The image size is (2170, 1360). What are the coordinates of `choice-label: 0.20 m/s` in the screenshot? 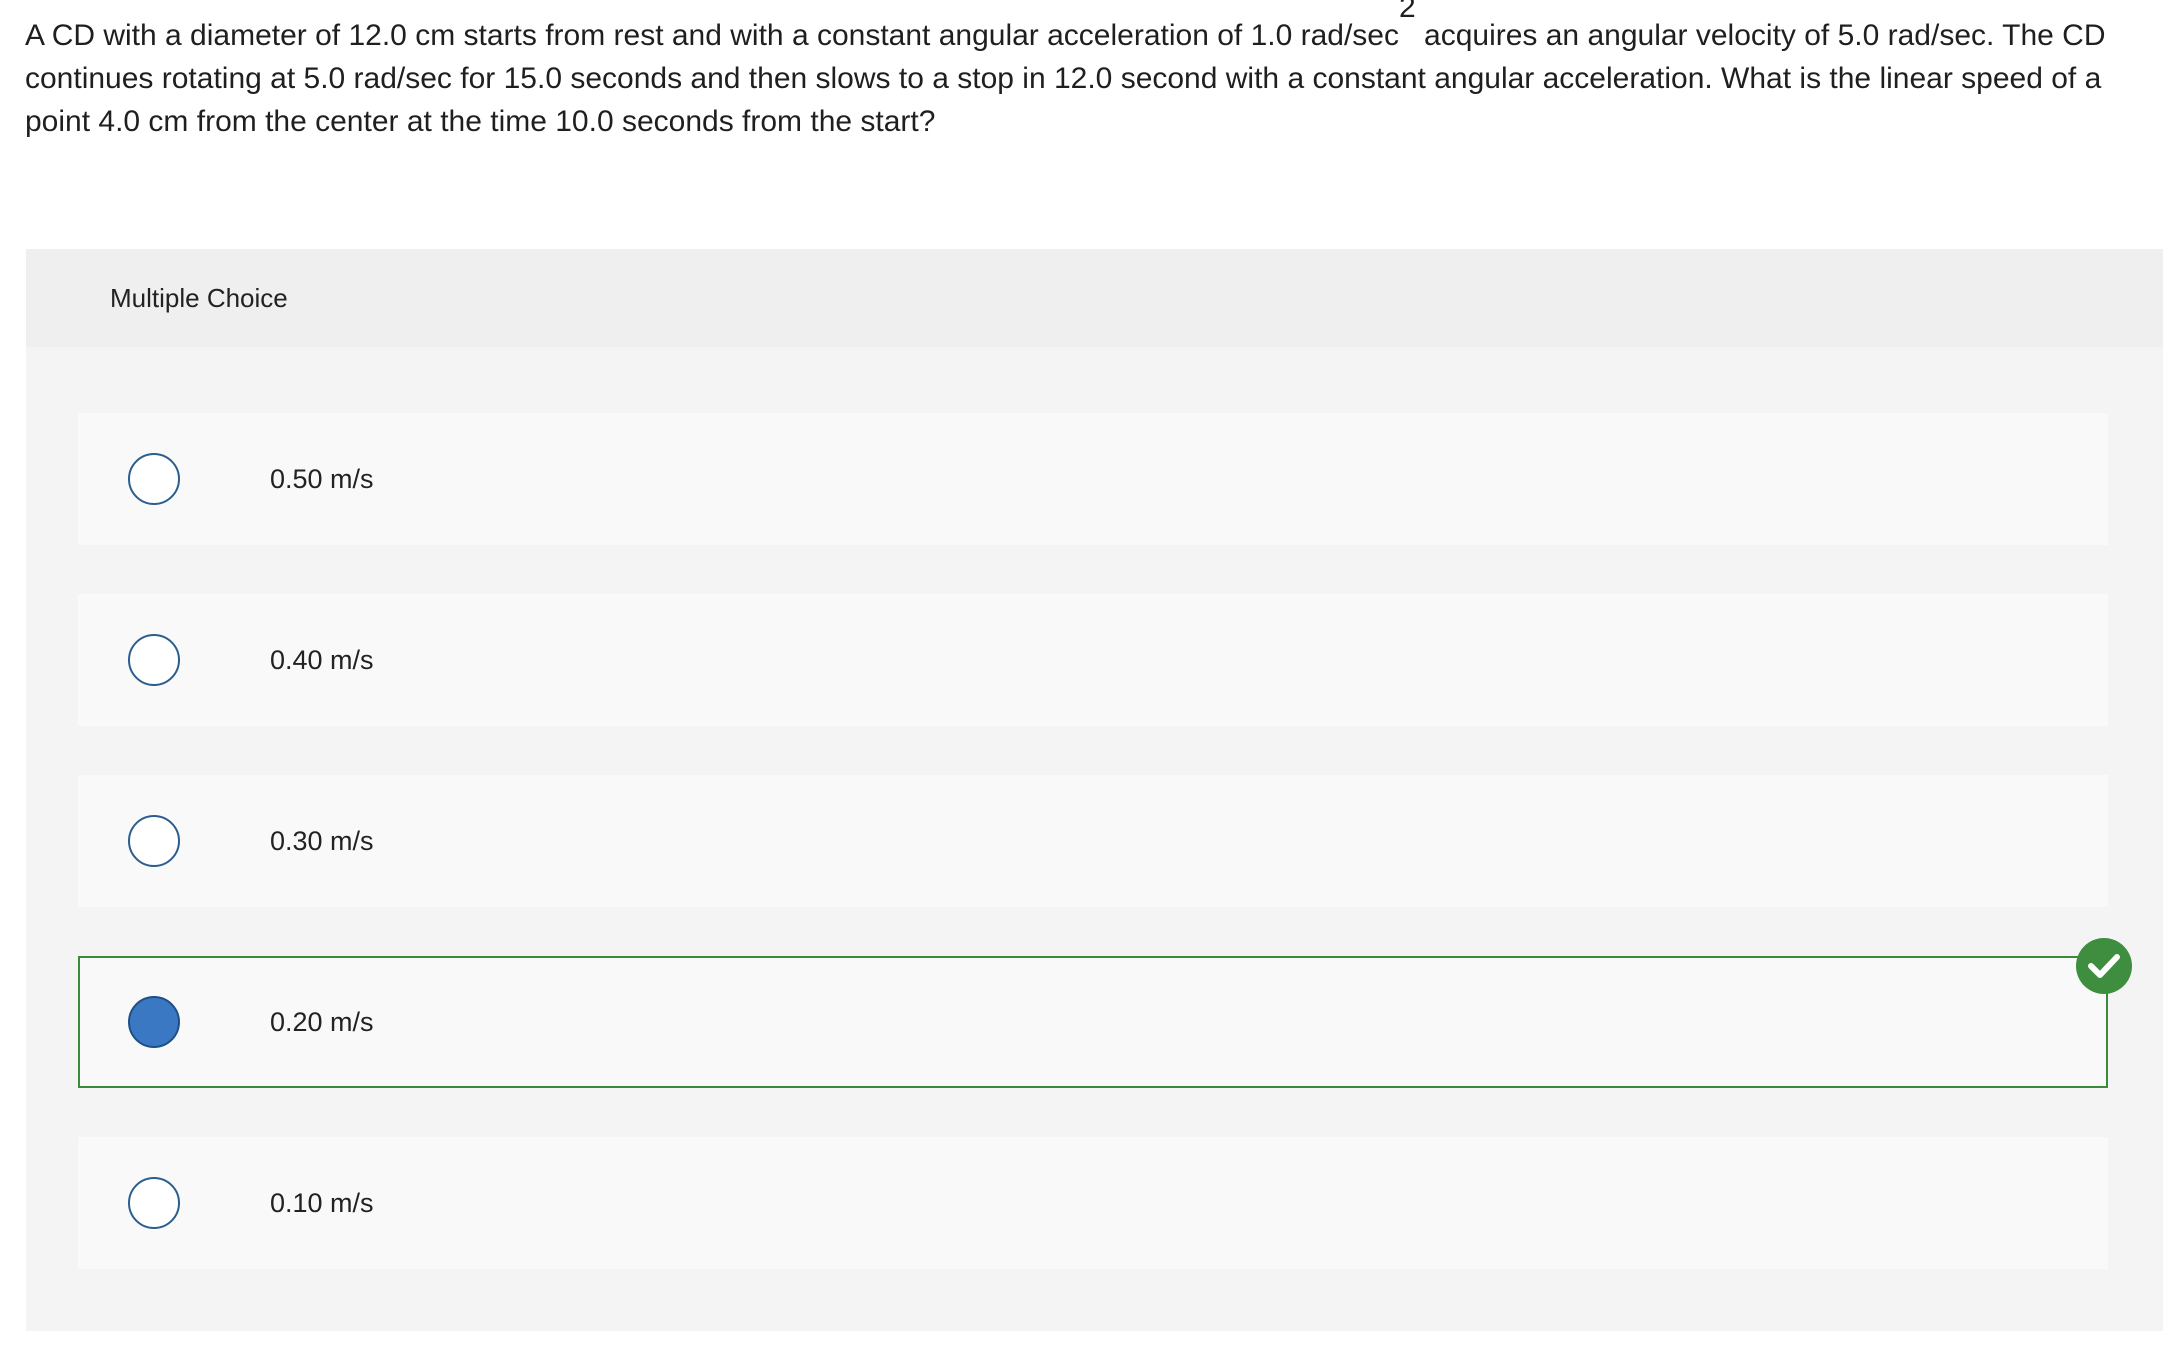 It's located at (322, 1021).